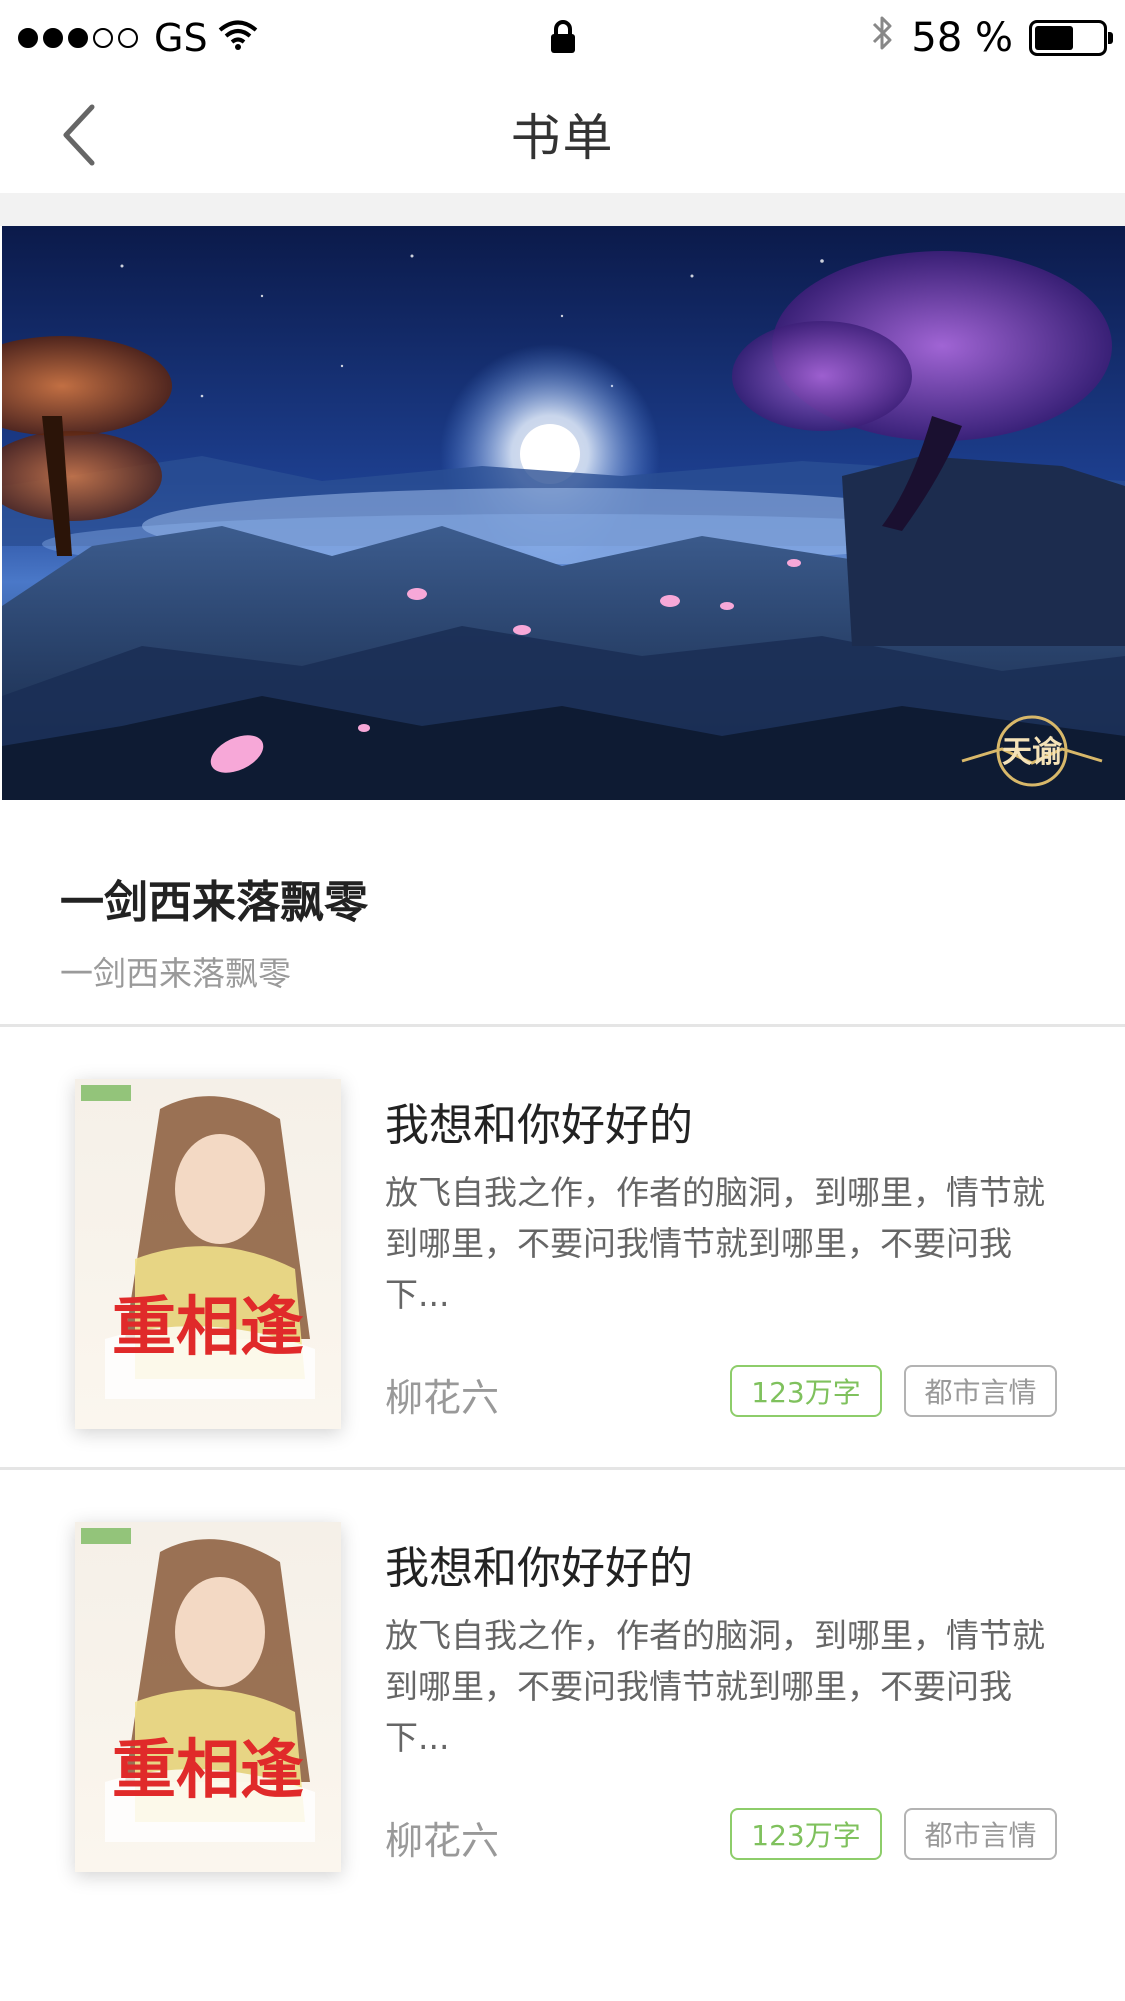 This screenshot has width=1125, height=2001. Describe the element at coordinates (1054, 37) in the screenshot. I see `battery-fill` at that location.